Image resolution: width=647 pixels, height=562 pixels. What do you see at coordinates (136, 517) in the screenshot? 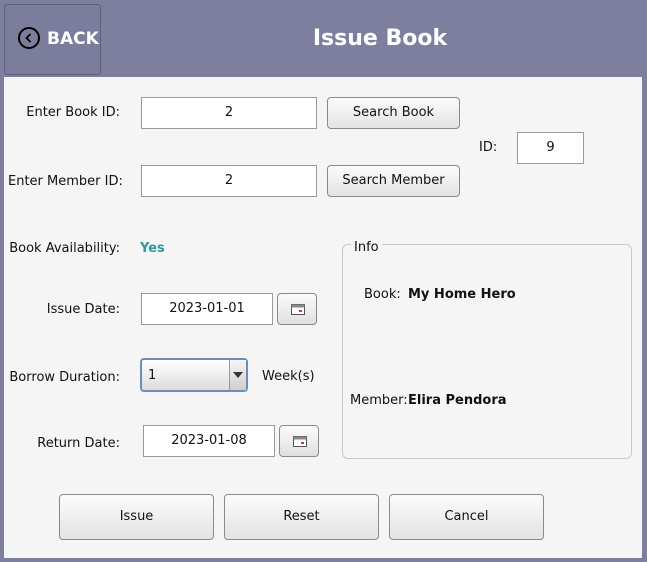
I see `issue-button: Issue` at bounding box center [136, 517].